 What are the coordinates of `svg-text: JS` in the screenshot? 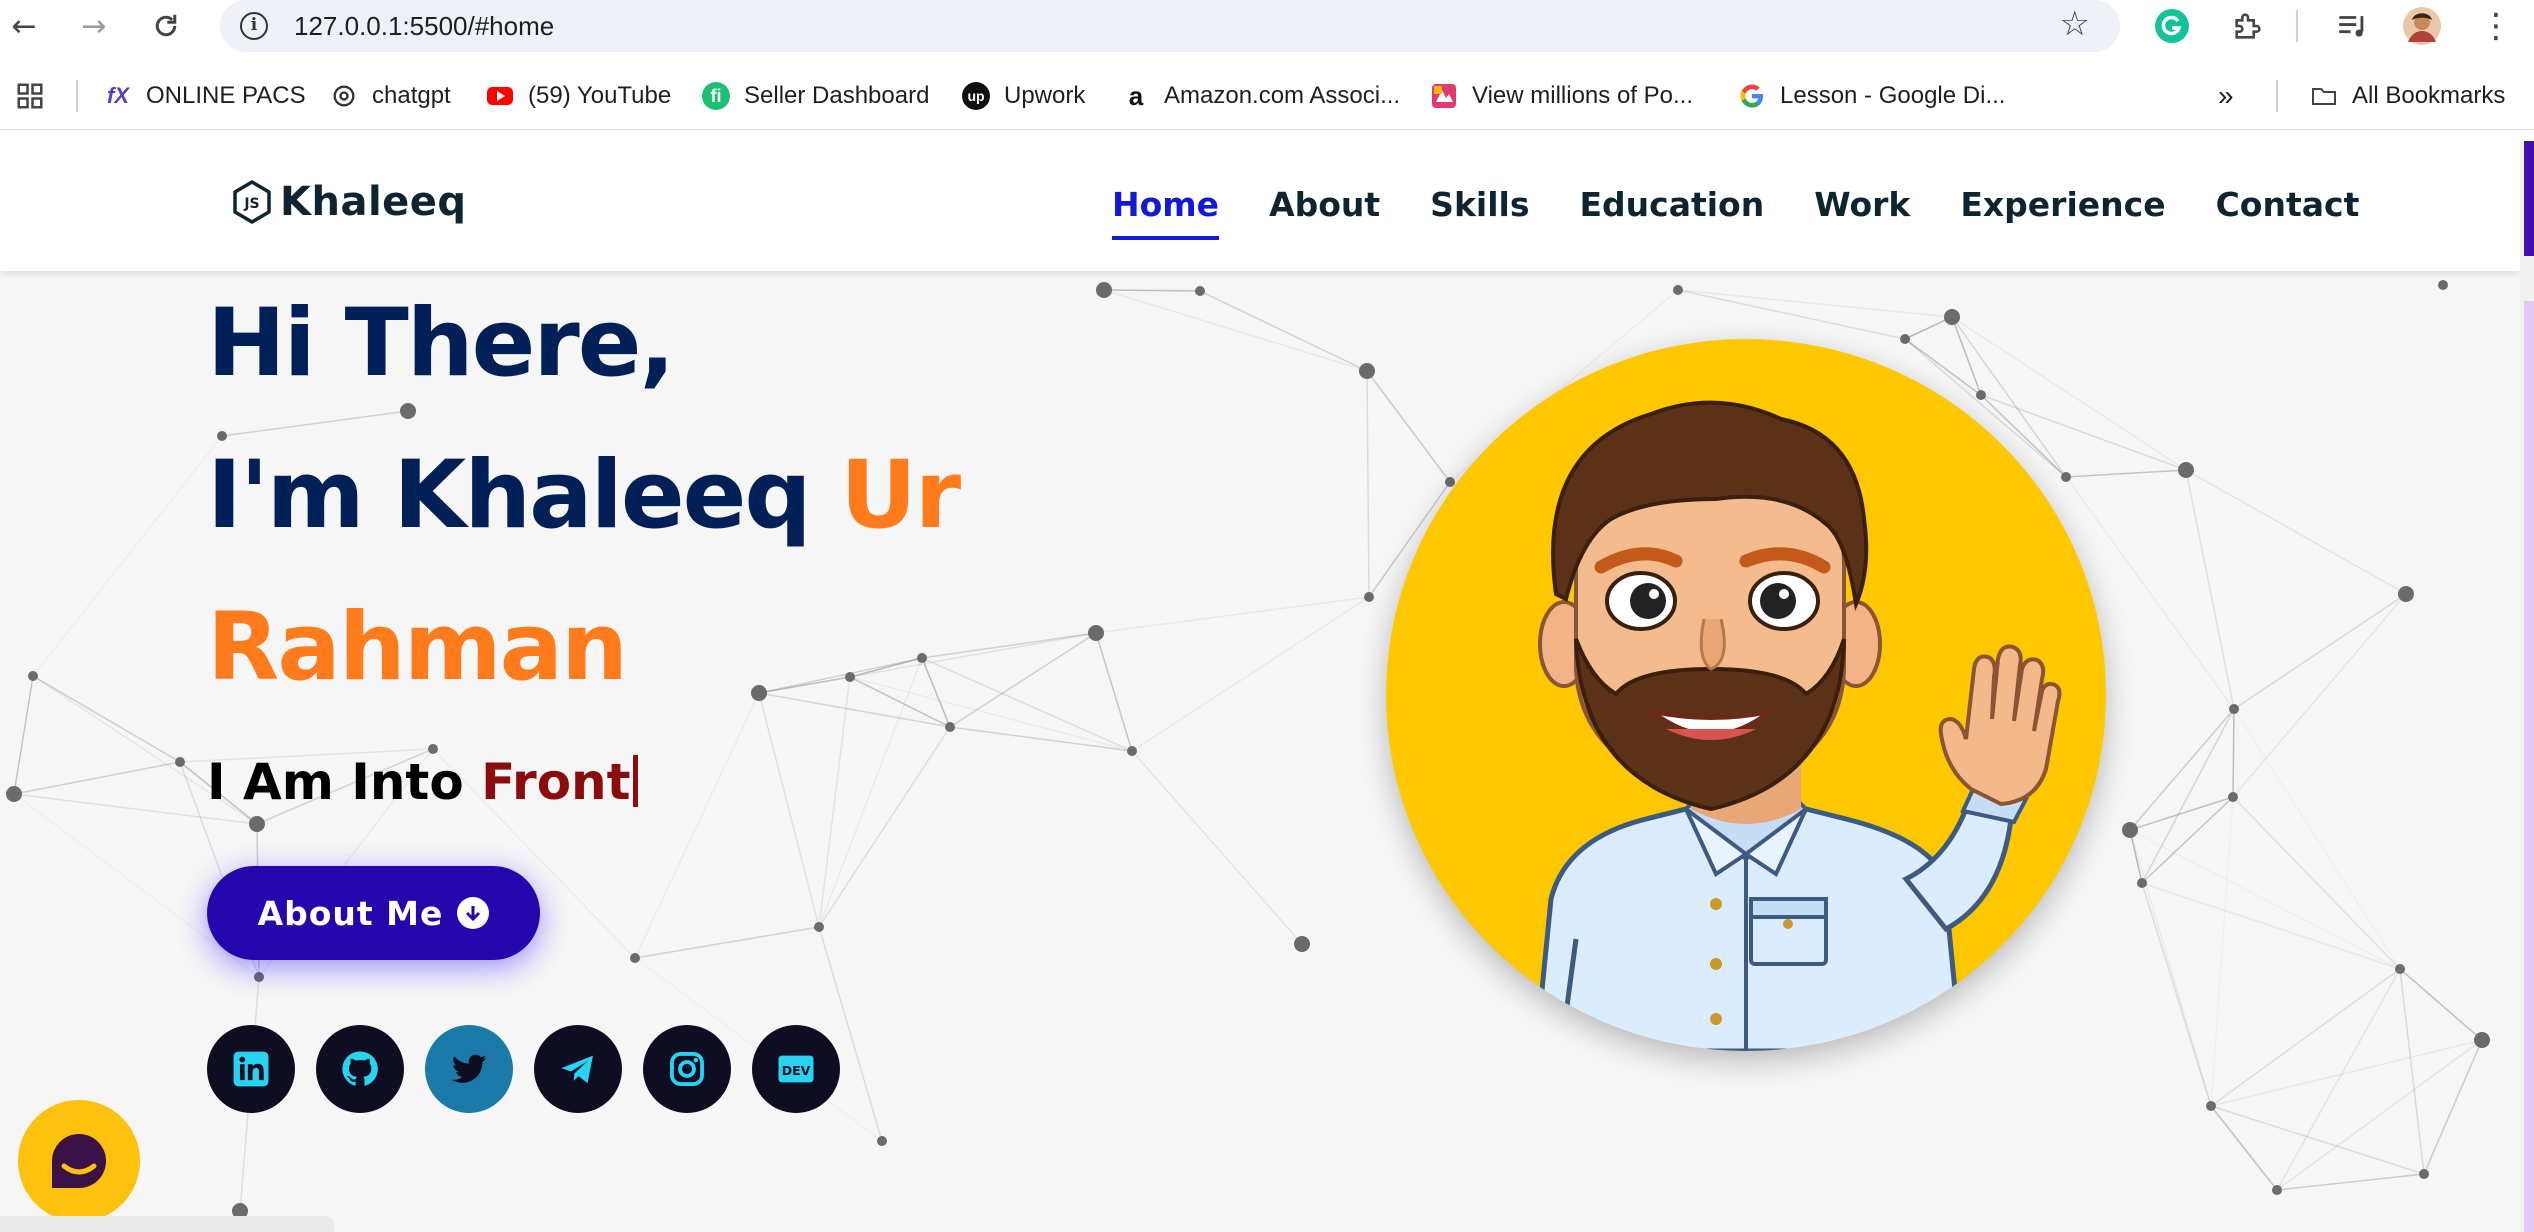 It's located at (251, 204).